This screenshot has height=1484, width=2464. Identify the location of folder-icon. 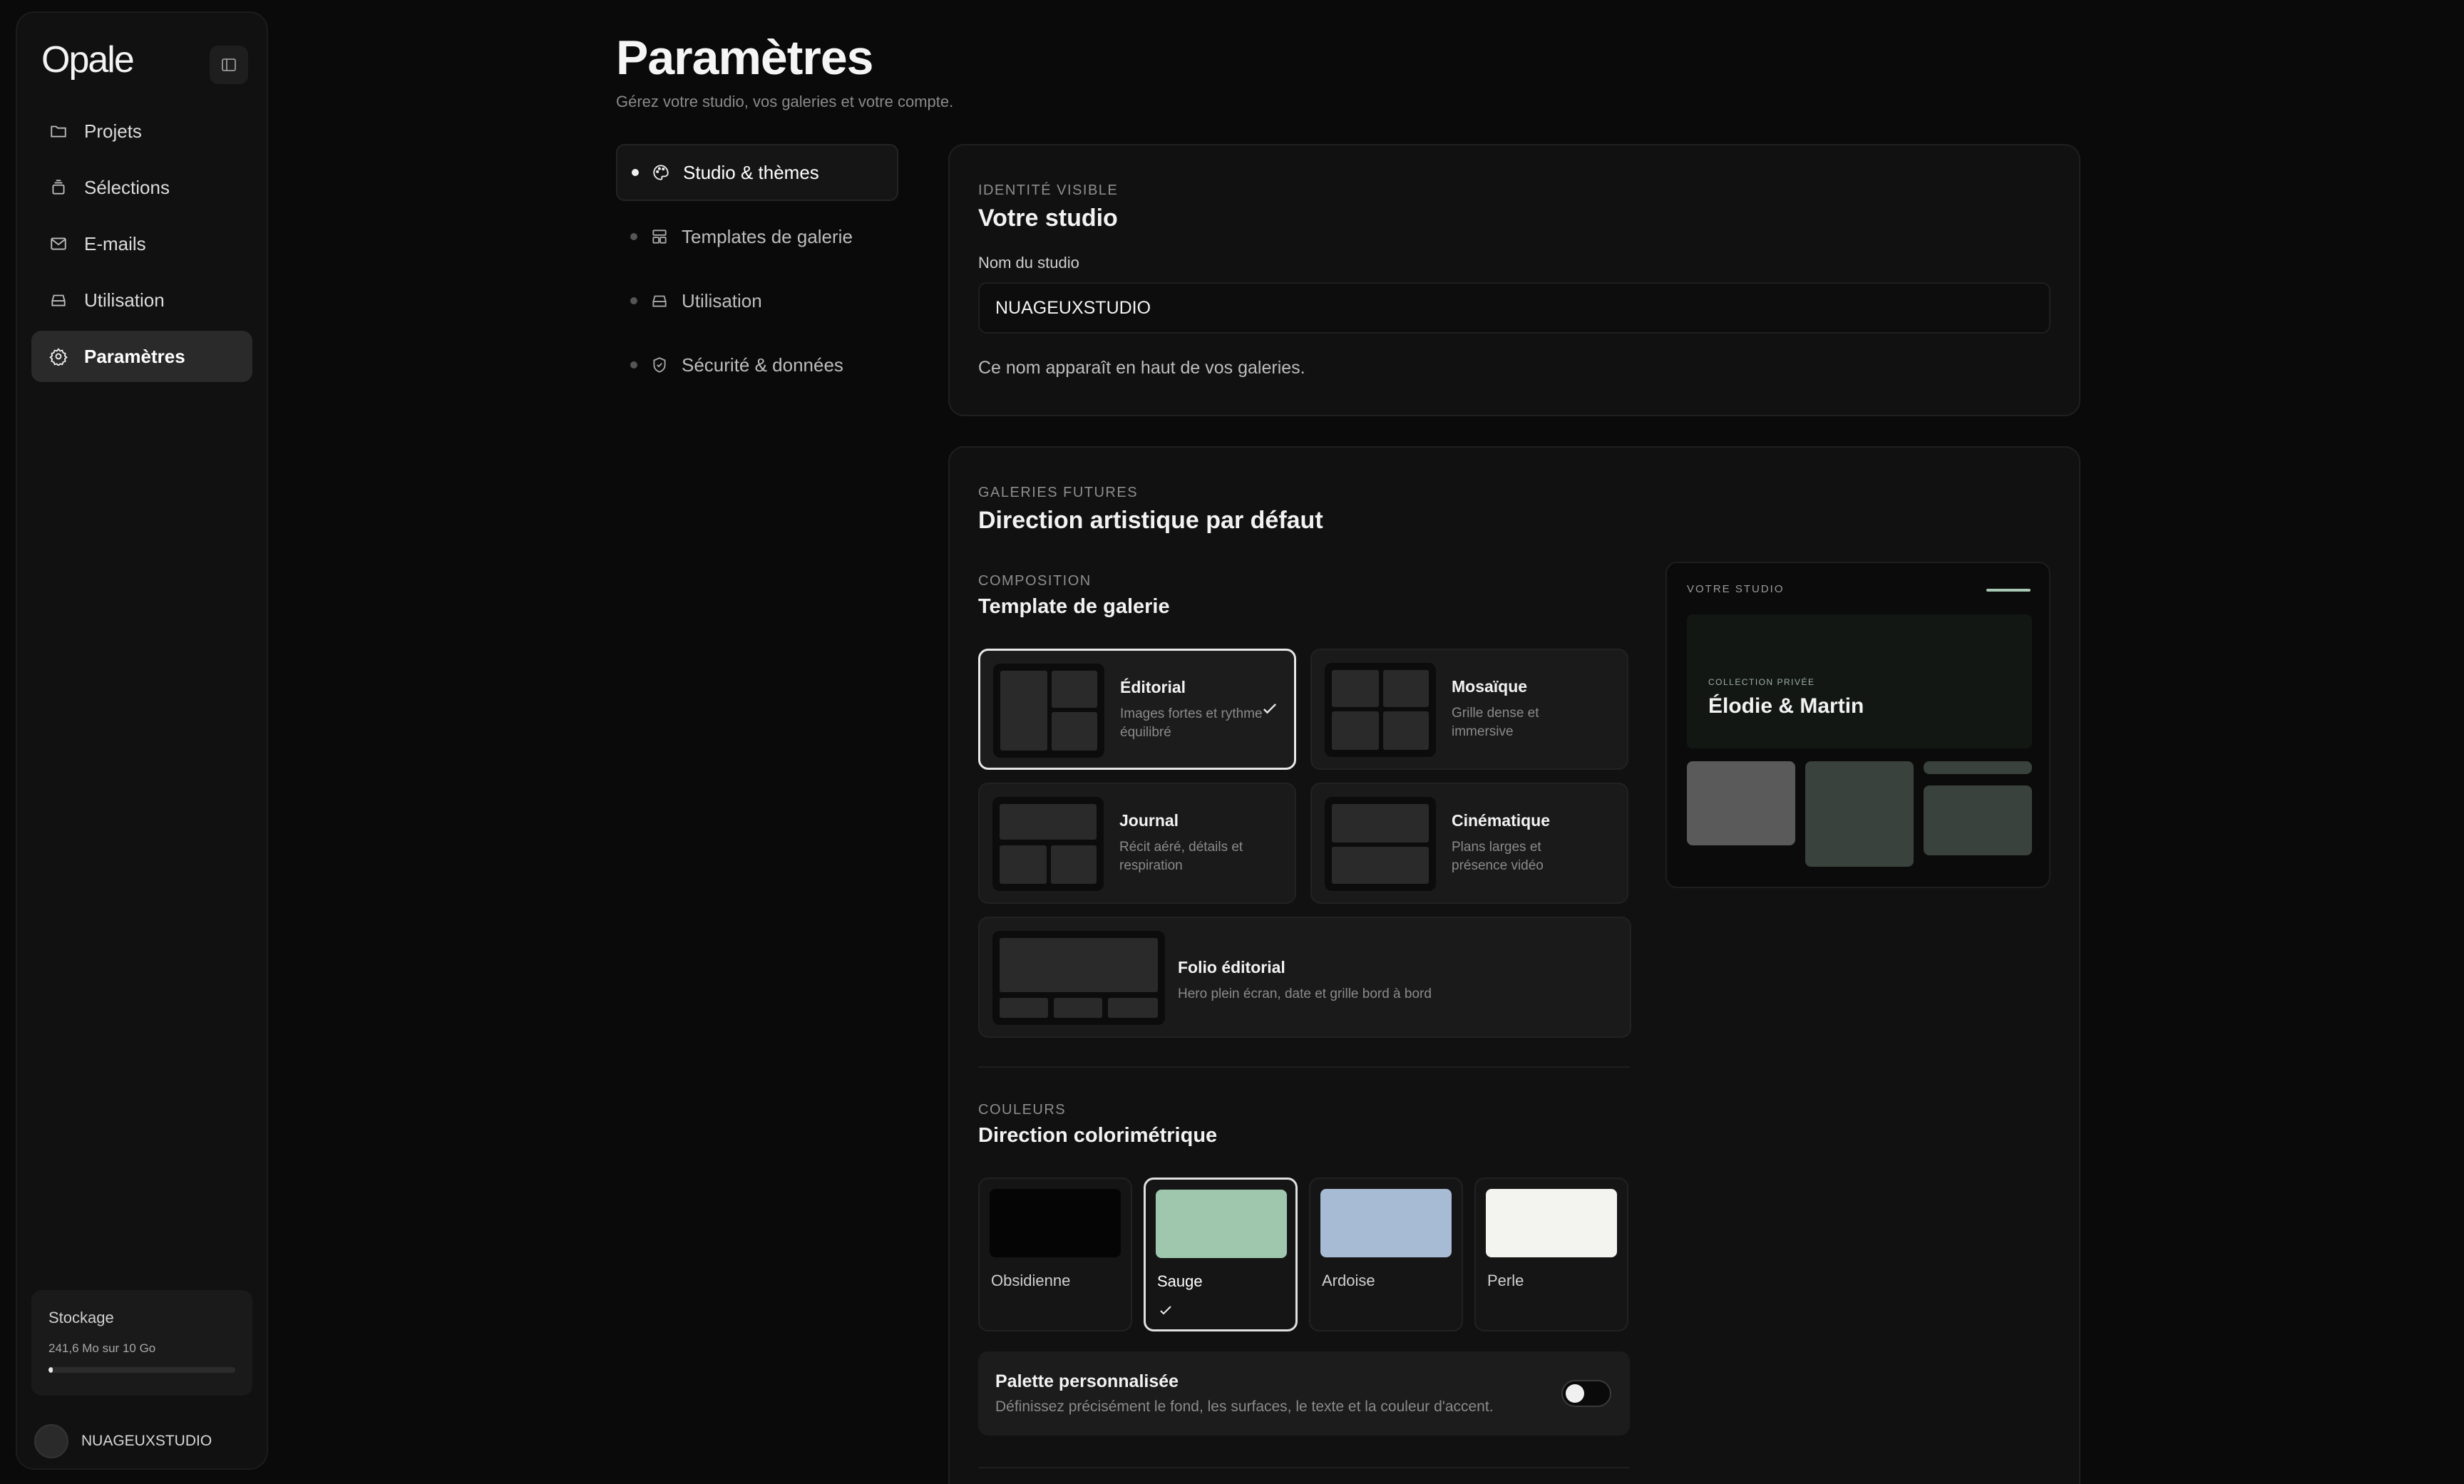
(58, 131).